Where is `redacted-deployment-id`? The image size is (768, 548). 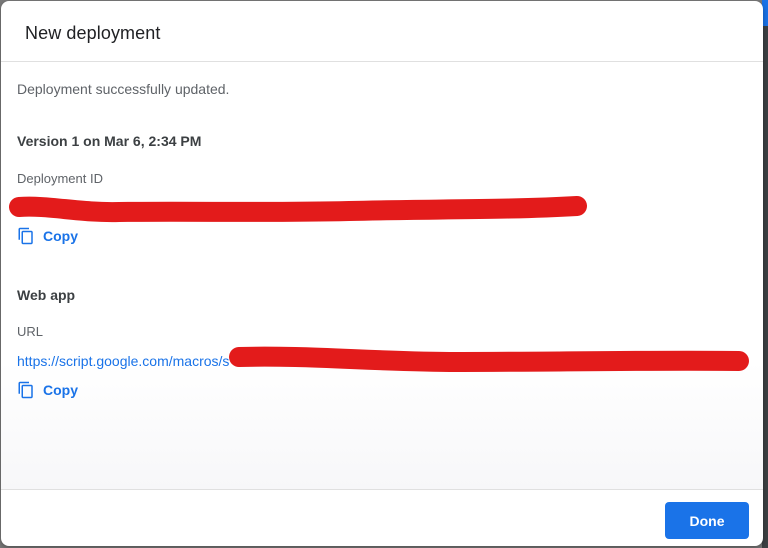
redacted-deployment-id is located at coordinates (298, 209).